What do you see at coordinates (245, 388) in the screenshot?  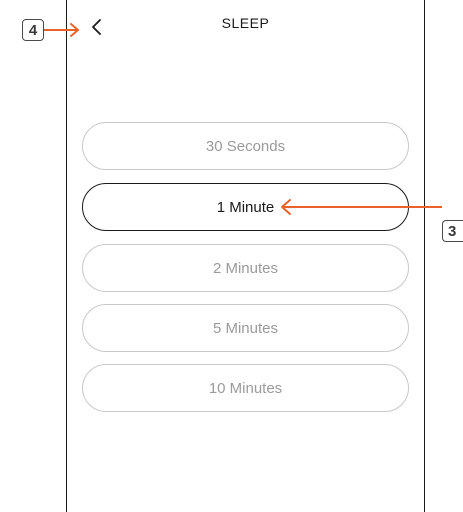 I see `option-10-minutes: 10 Minutes` at bounding box center [245, 388].